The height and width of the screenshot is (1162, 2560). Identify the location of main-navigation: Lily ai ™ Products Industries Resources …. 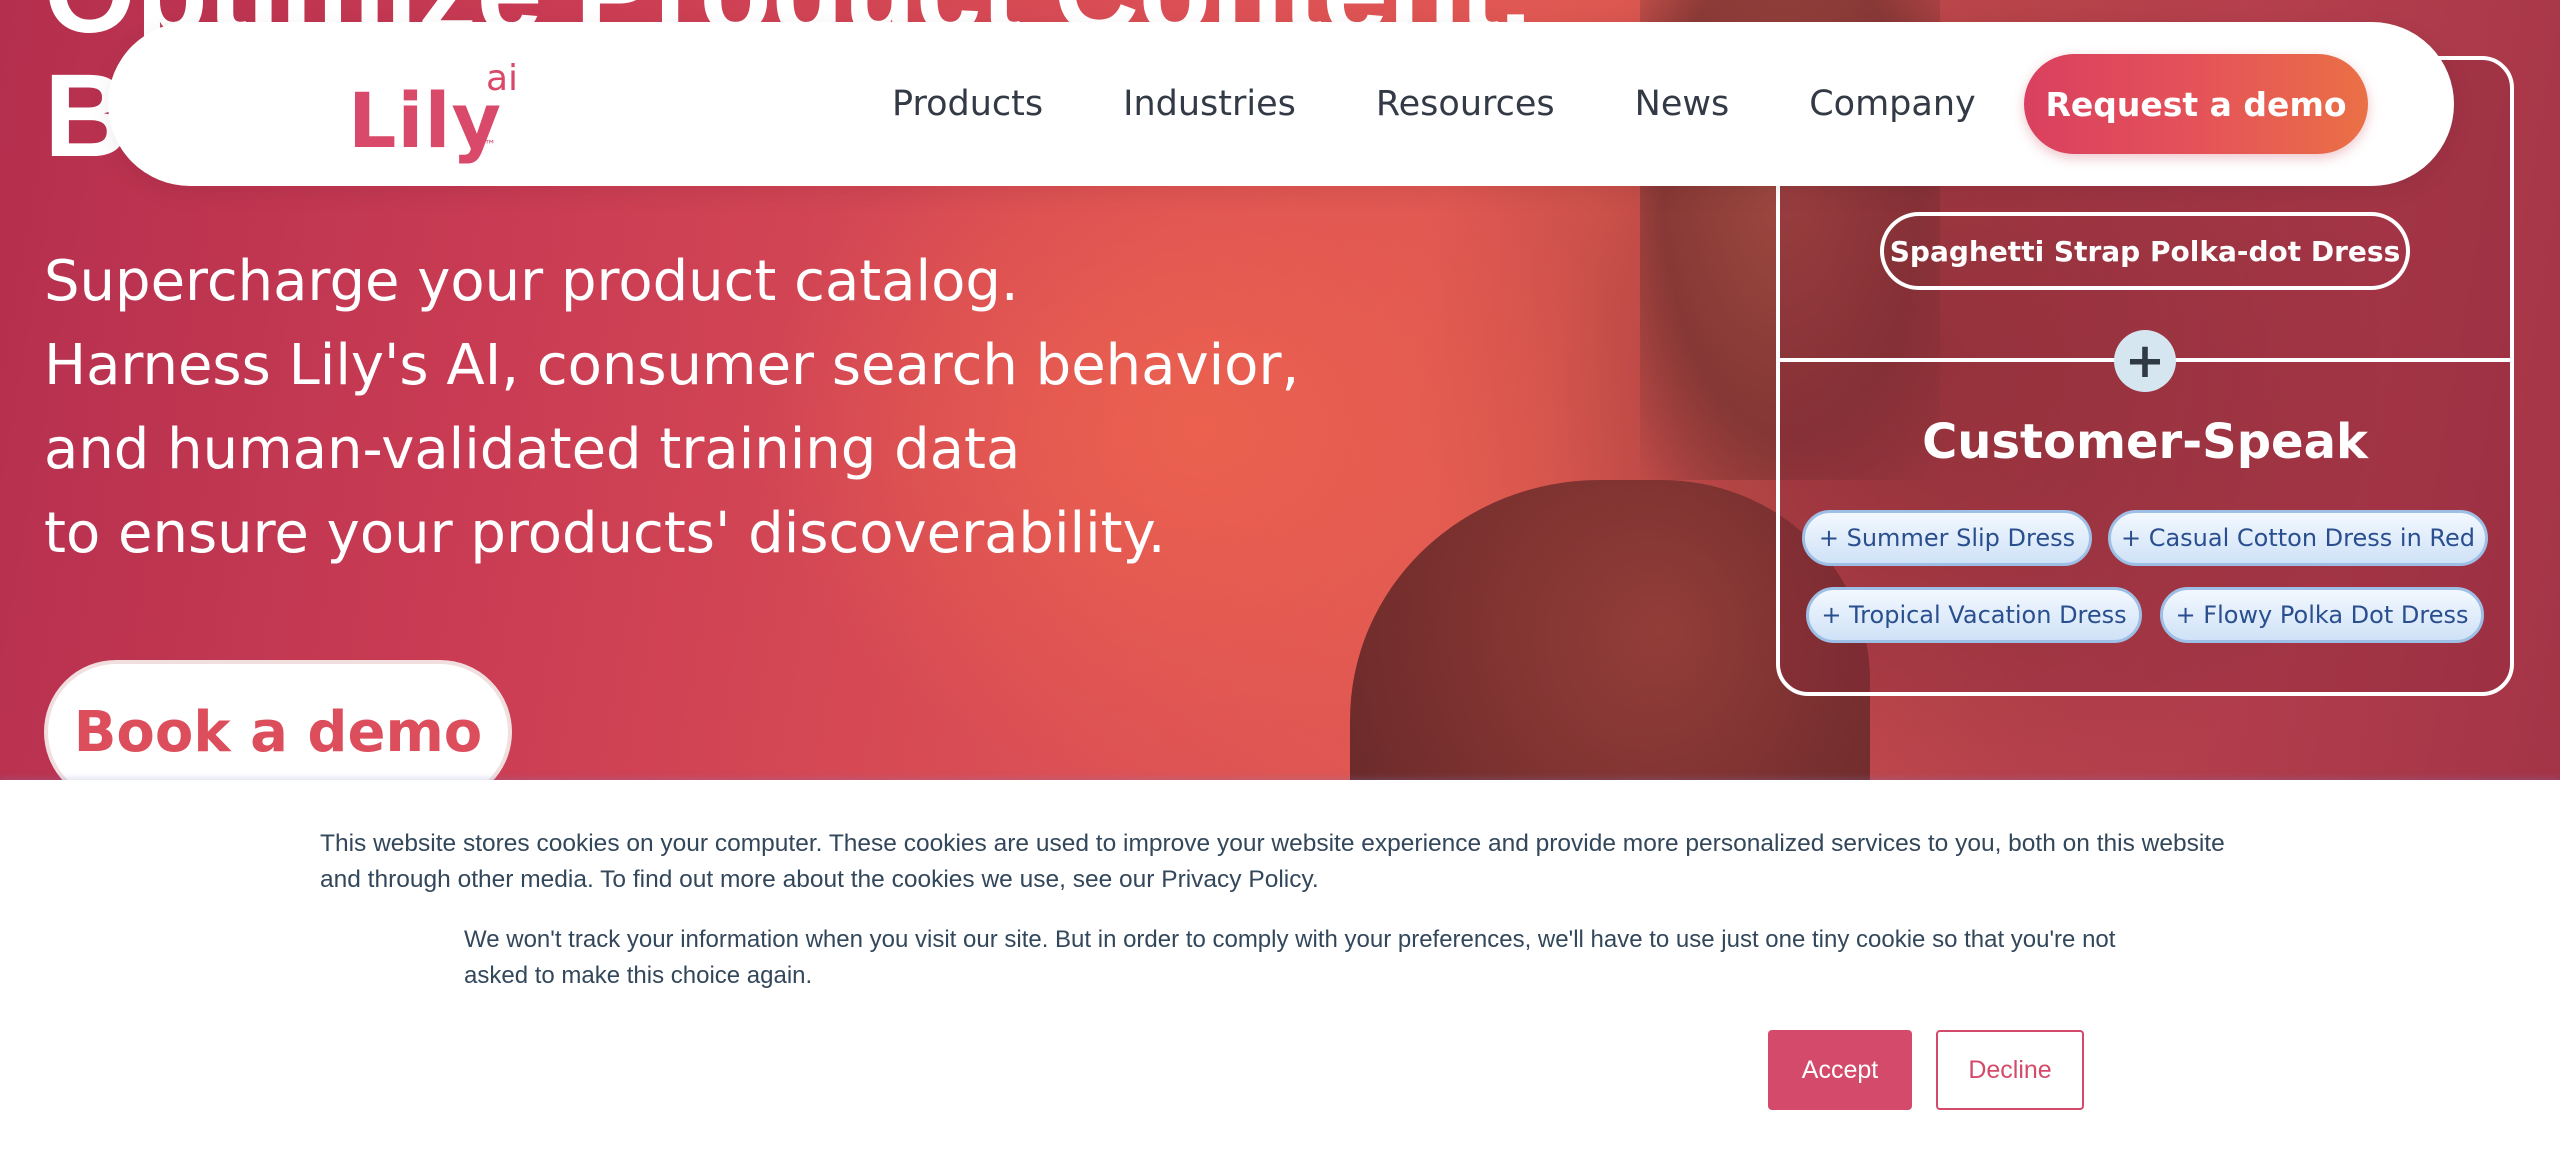
(1281, 104).